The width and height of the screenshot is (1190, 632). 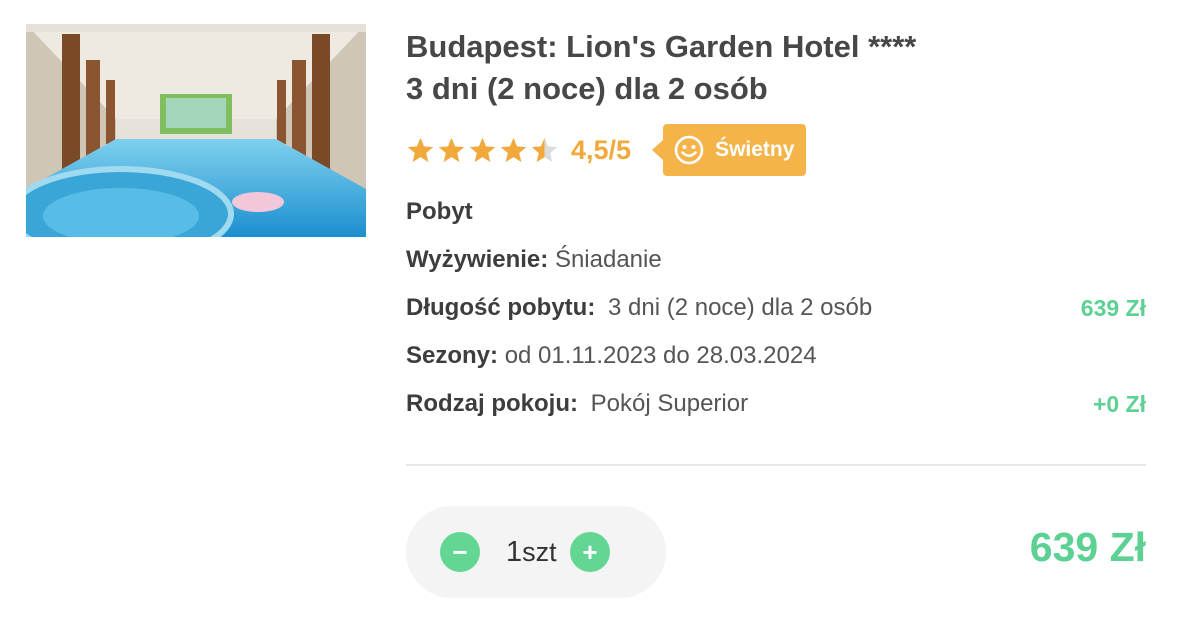 I want to click on star-rating, so click(x=482, y=150).